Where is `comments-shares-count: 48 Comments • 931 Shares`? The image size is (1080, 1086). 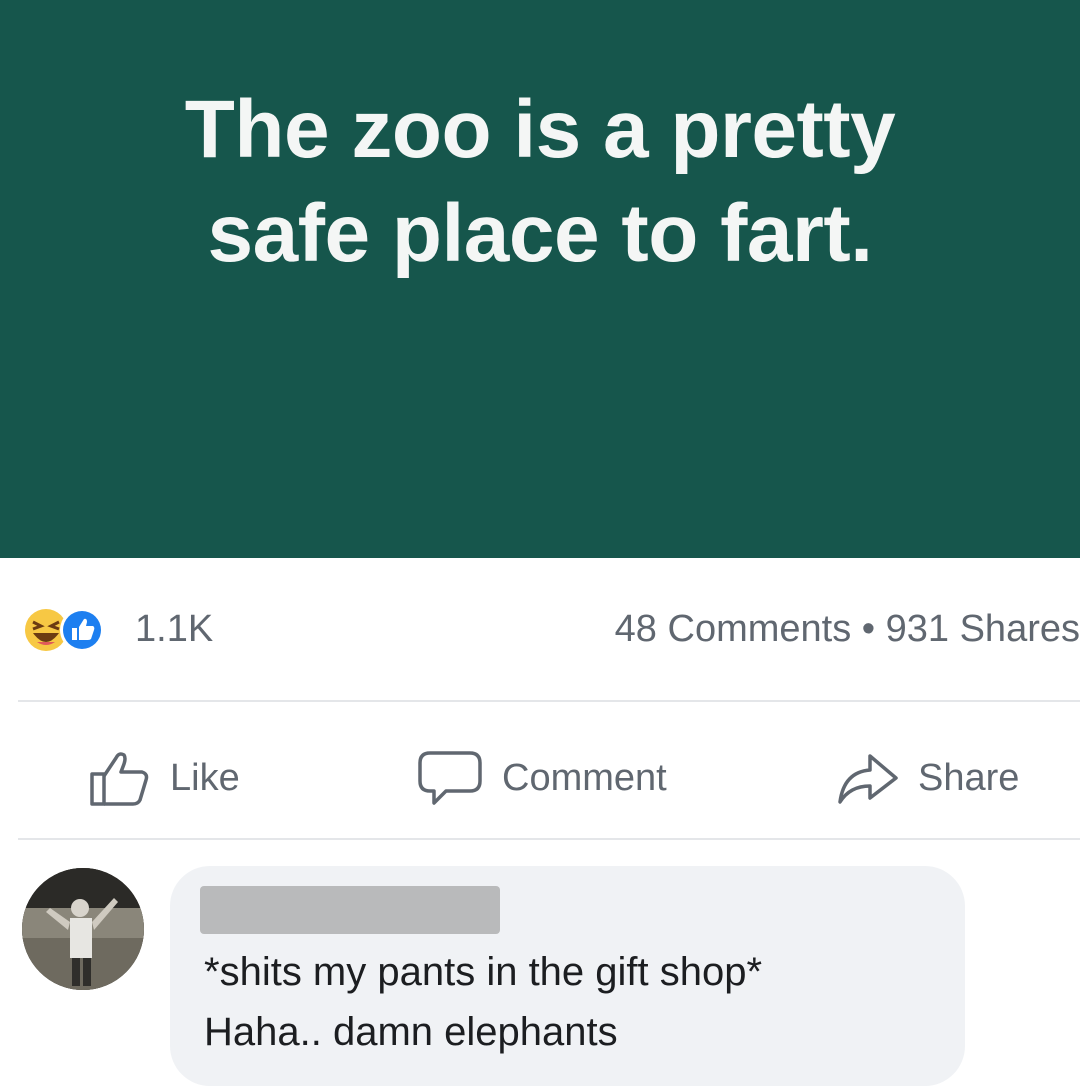
comments-shares-count: 48 Comments • 931 Shares is located at coordinates (847, 629).